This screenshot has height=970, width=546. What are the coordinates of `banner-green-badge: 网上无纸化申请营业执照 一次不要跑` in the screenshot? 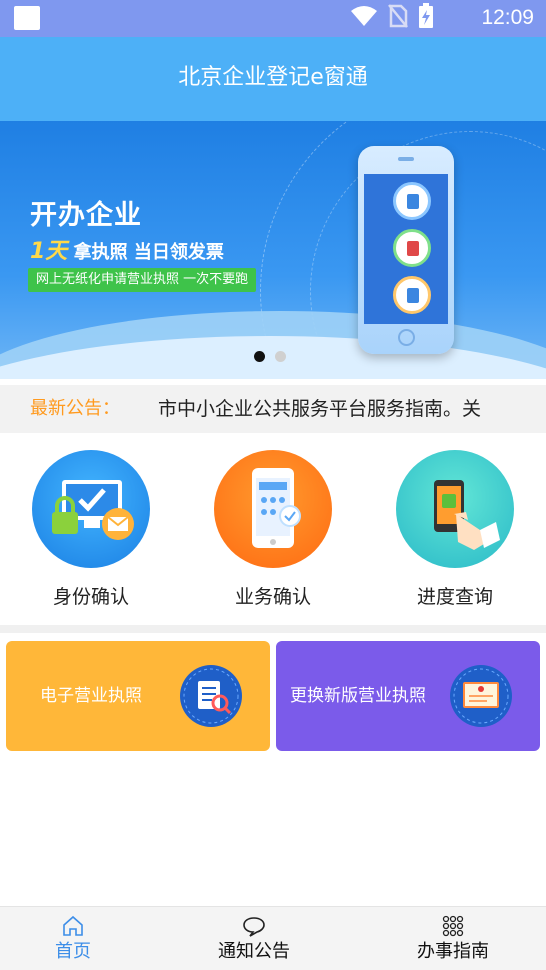 It's located at (142, 280).